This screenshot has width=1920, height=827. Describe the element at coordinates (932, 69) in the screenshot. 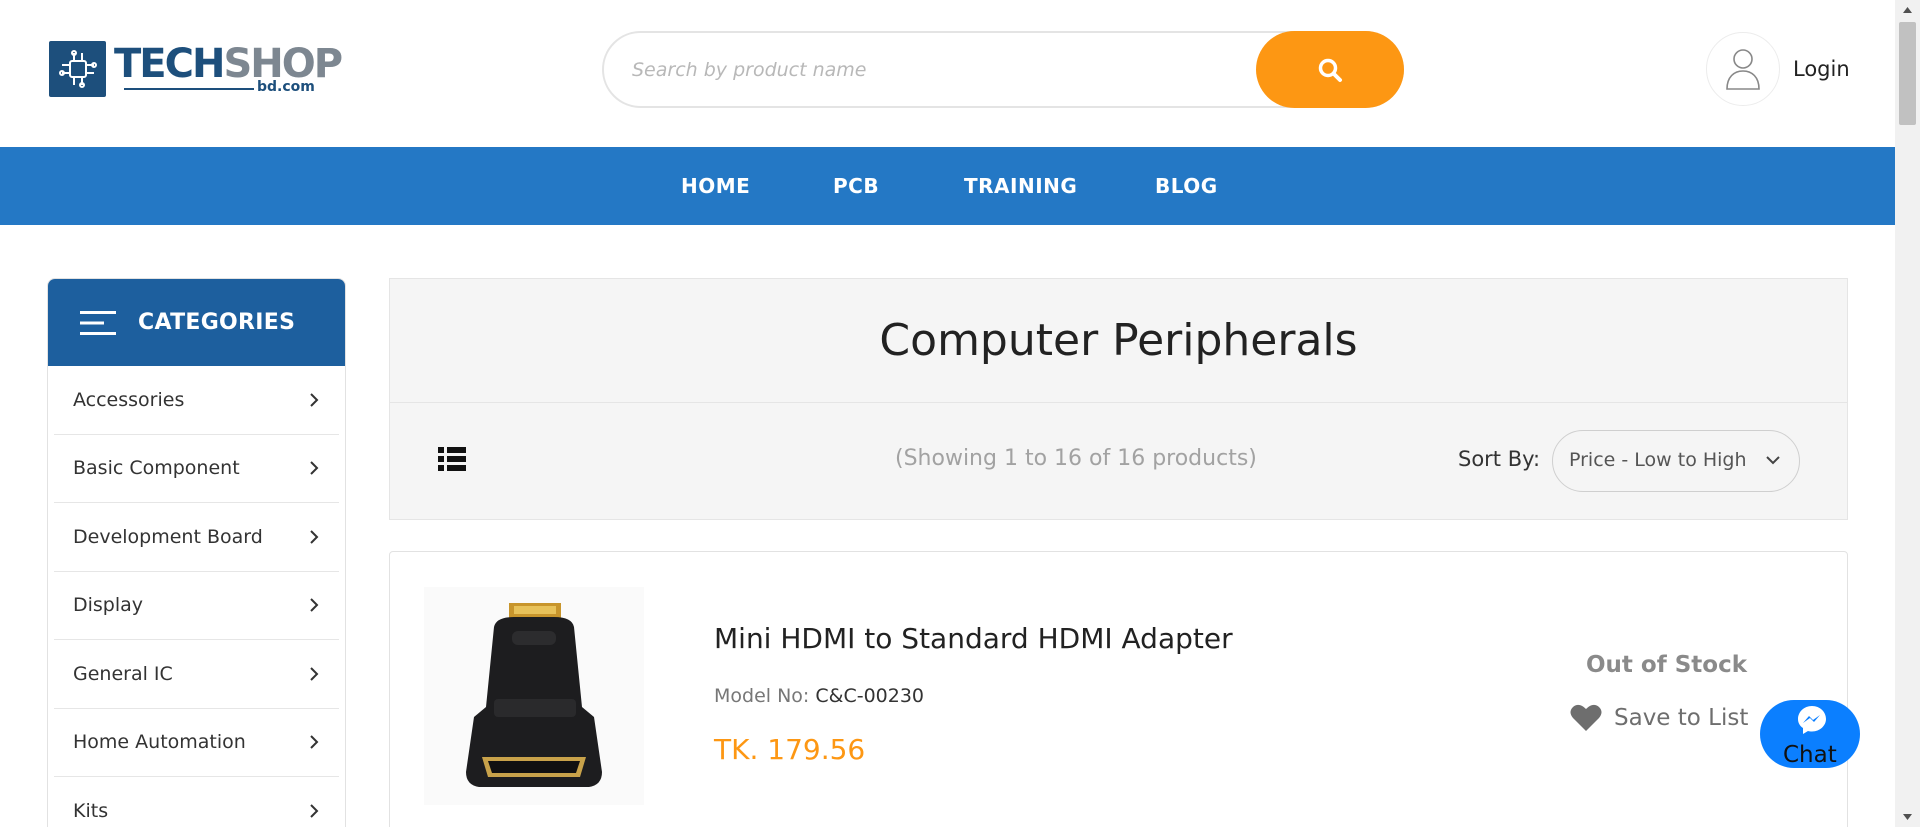

I see `search-input` at that location.